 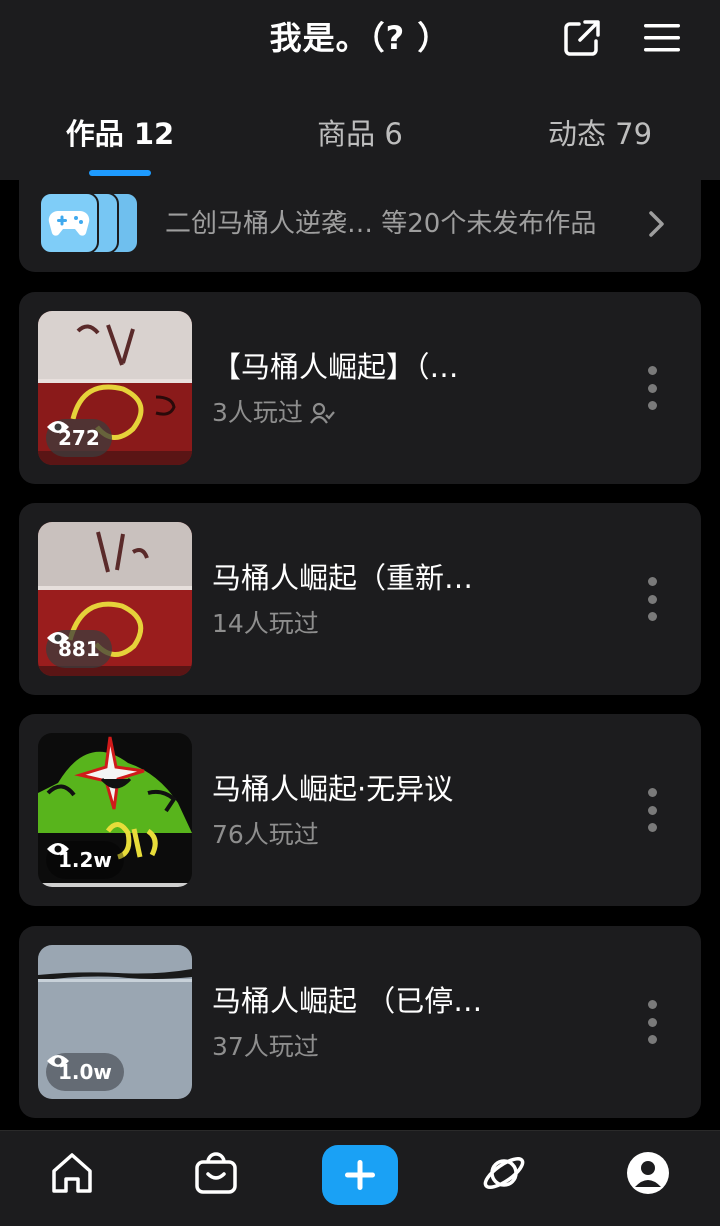 I want to click on top-header: 我是。（? ） 作品 12 商品 6 动态 79, so click(x=360, y=90).